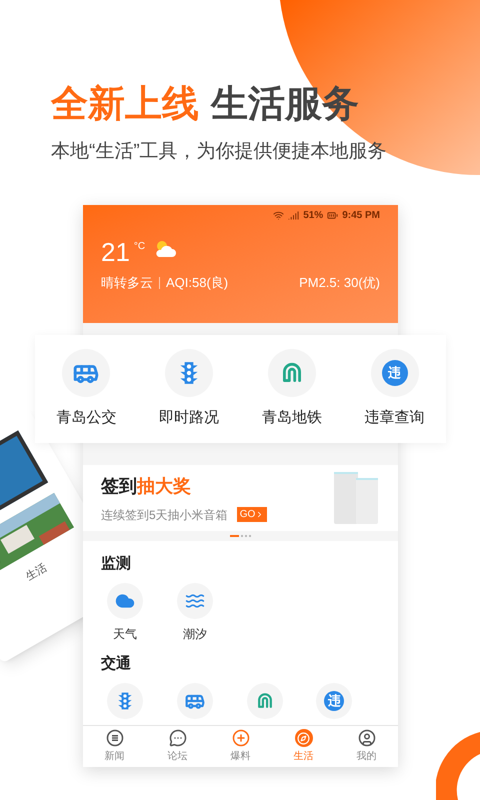  Describe the element at coordinates (140, 247) in the screenshot. I see `temperature-unit: °C` at that location.